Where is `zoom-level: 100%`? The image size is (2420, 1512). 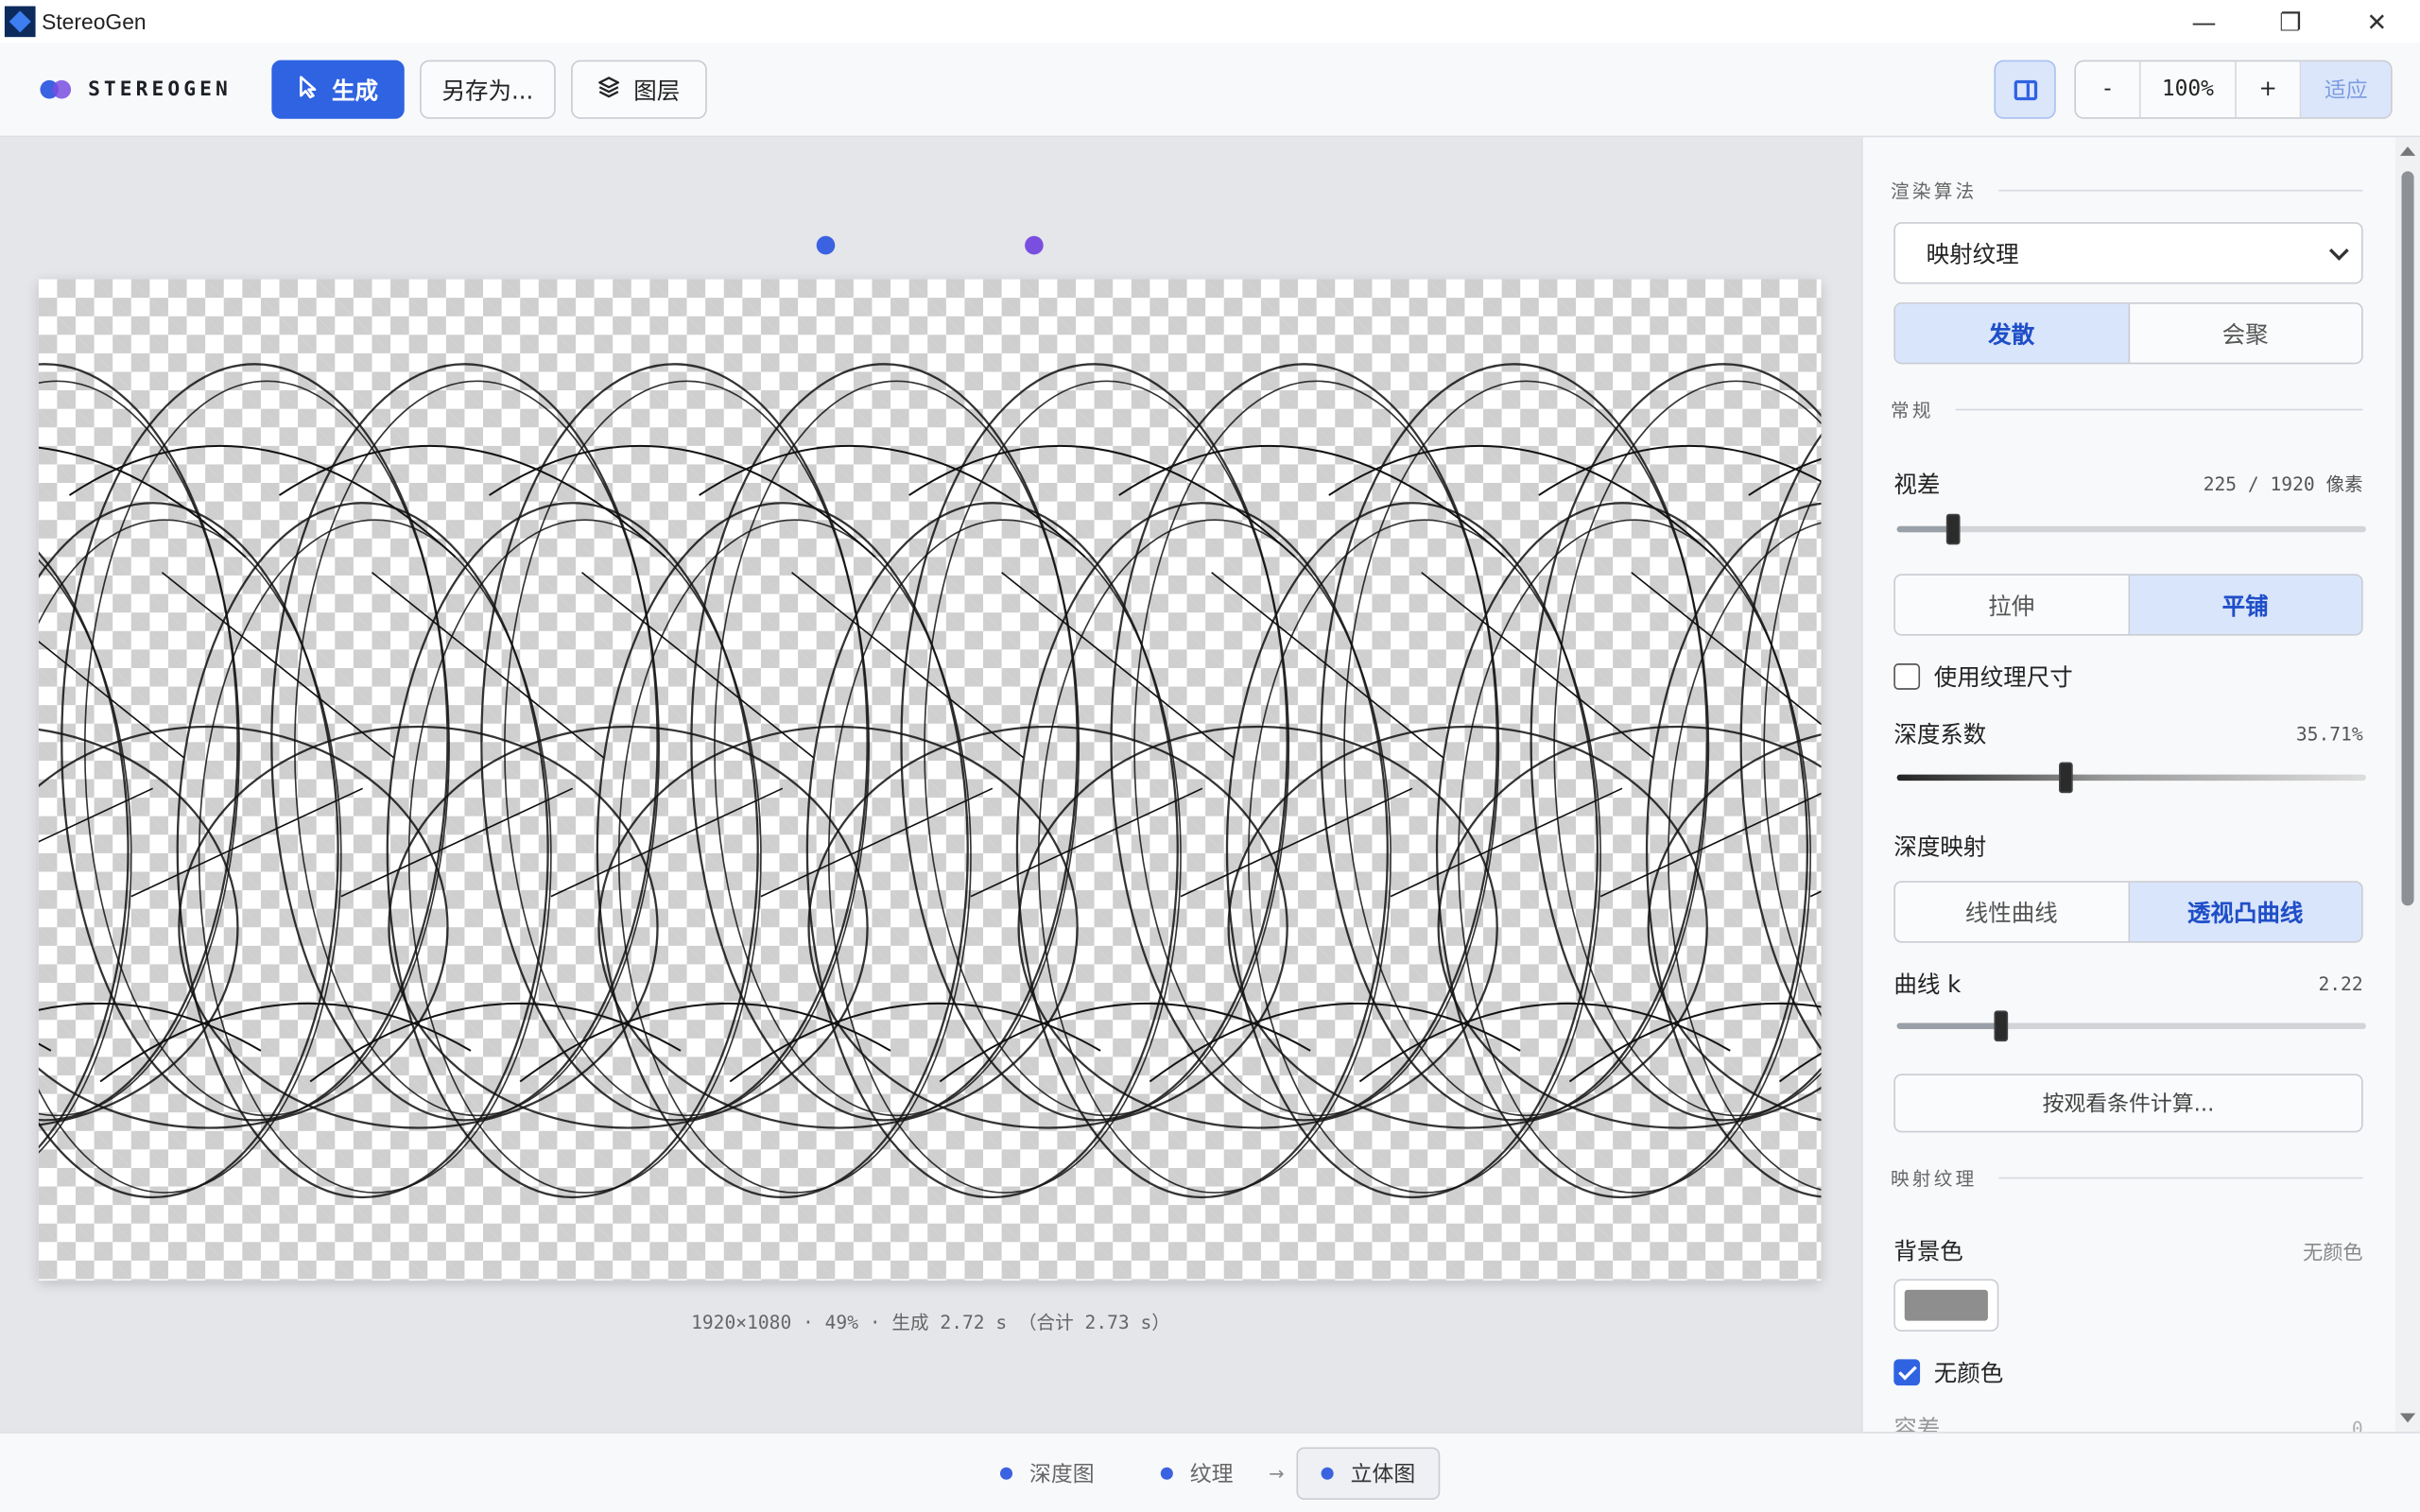 zoom-level: 100% is located at coordinates (2189, 89).